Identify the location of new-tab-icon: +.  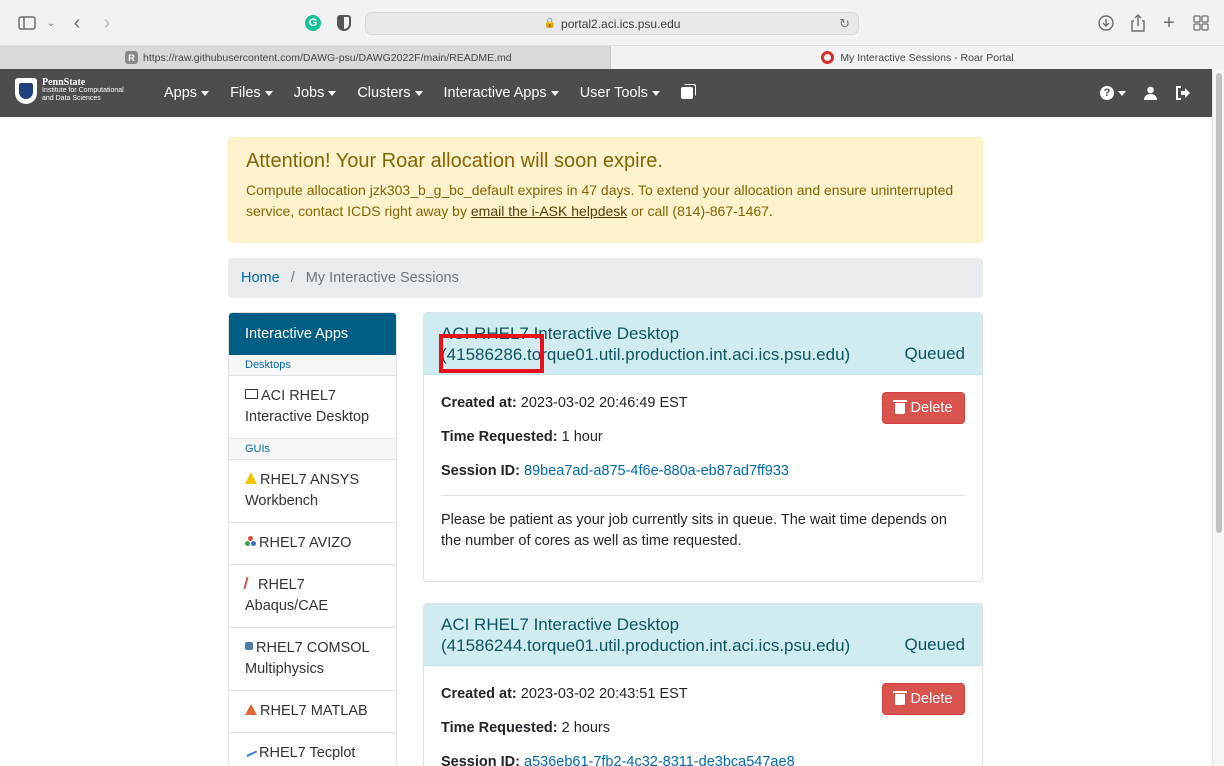
(1169, 23).